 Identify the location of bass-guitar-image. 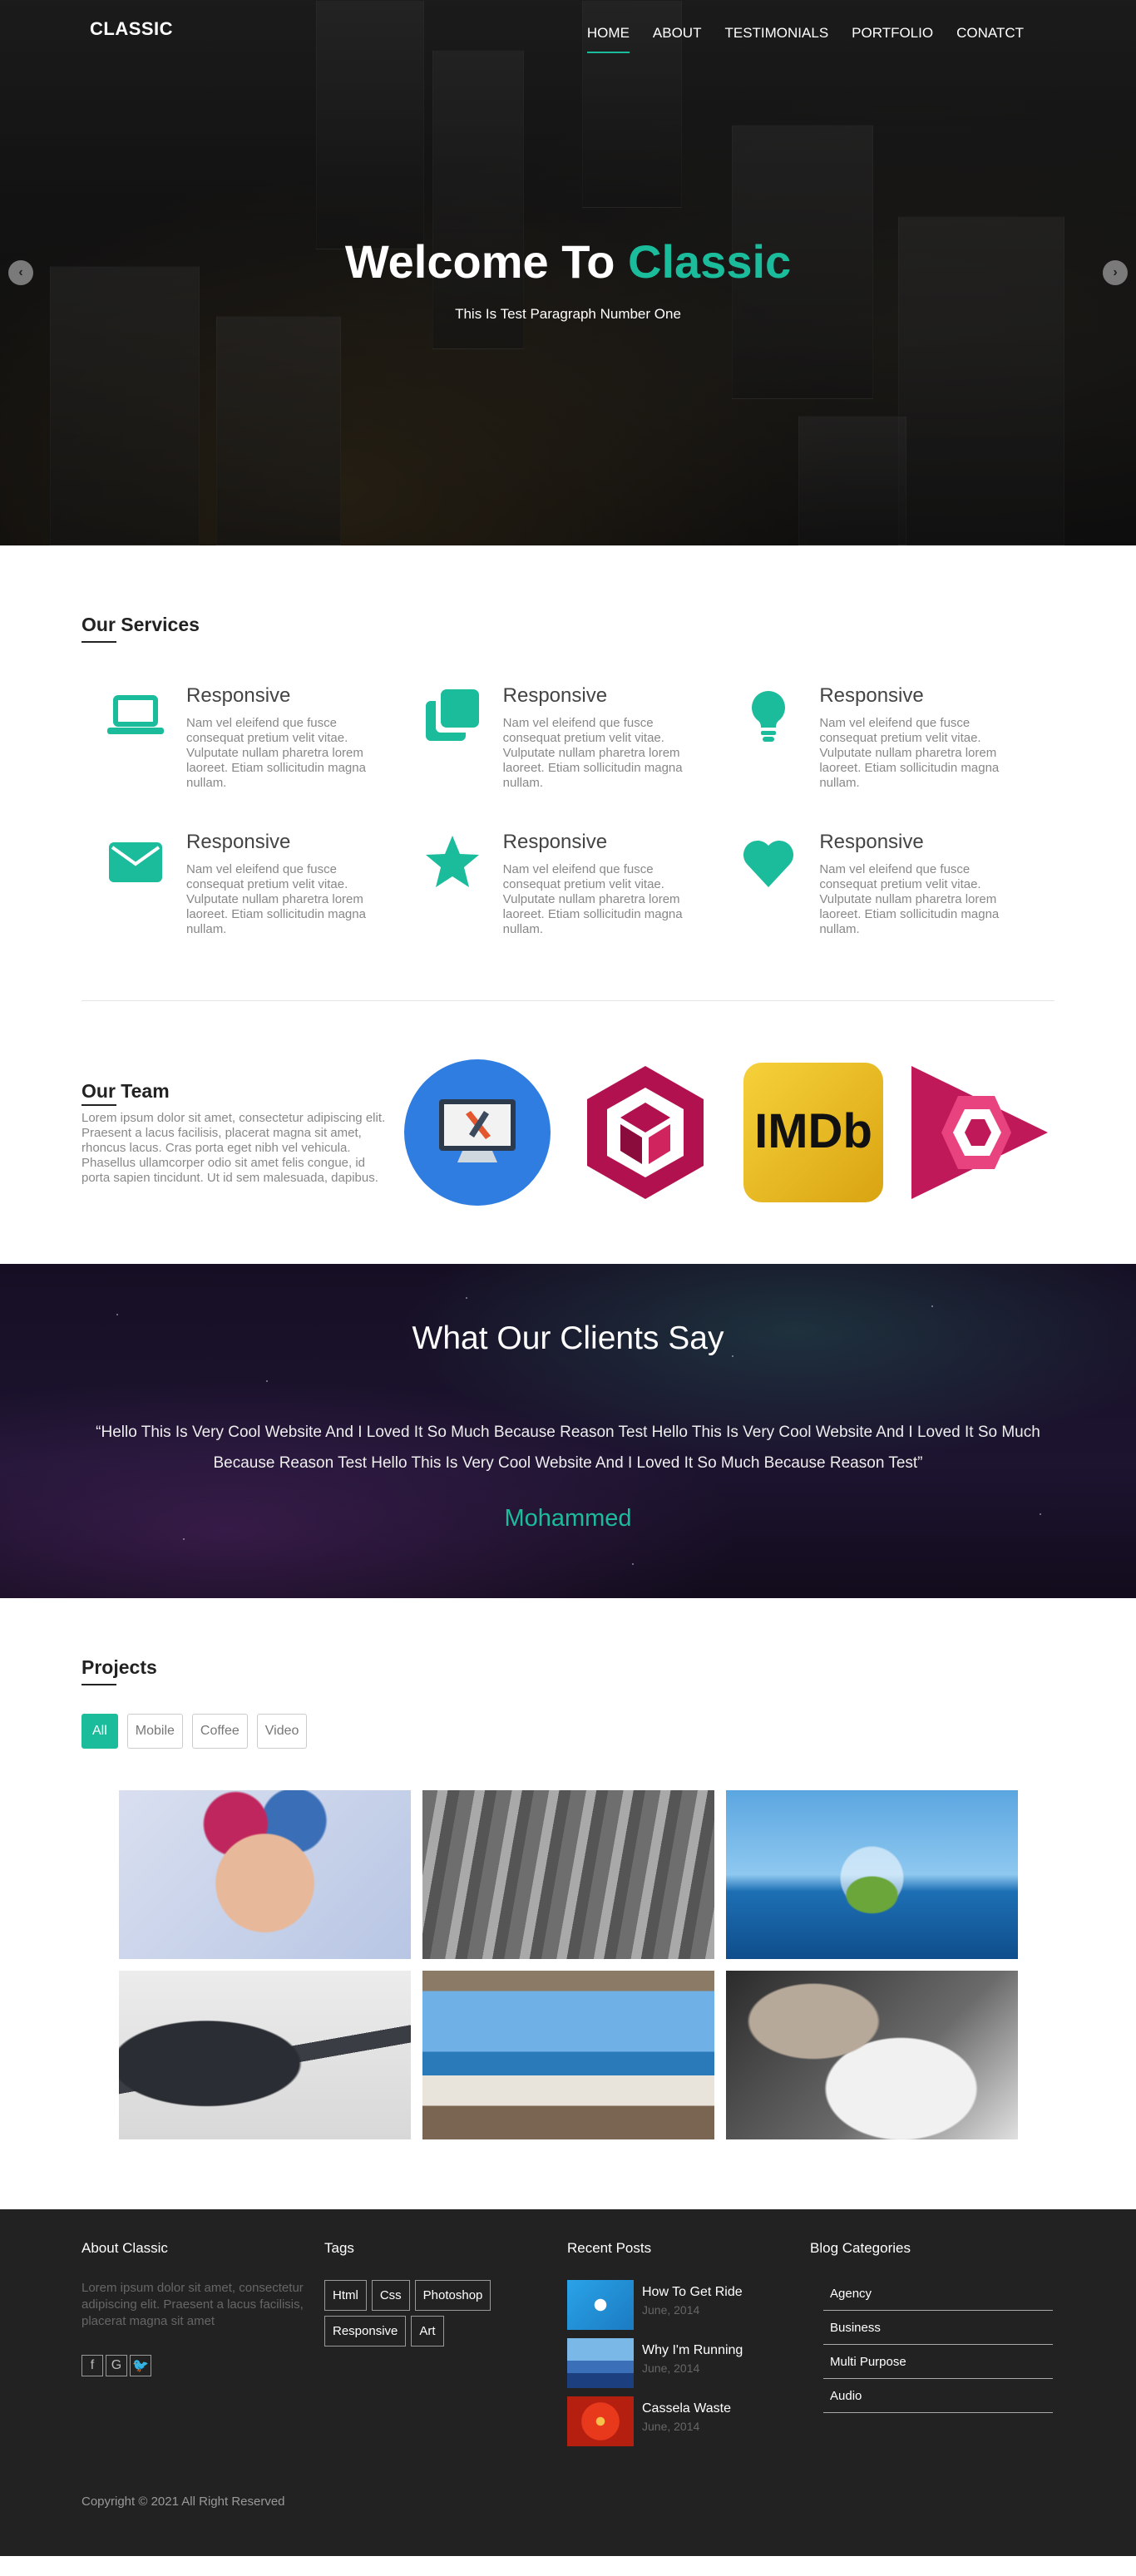
(264, 2055).